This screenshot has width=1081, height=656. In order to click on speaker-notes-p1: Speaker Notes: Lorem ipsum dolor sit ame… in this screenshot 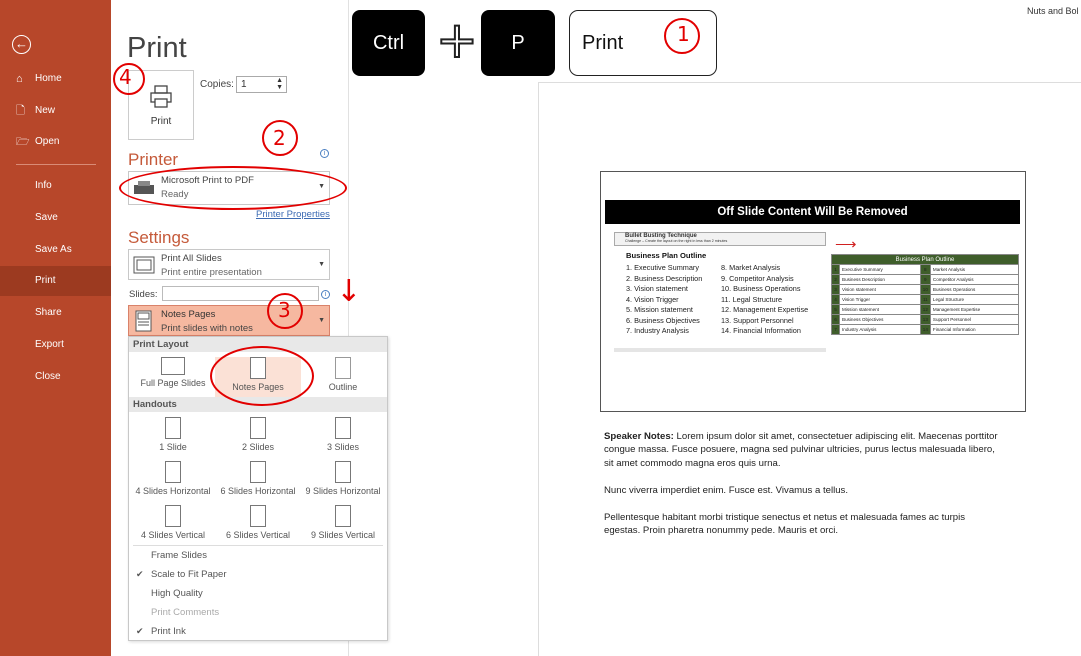, I will do `click(801, 450)`.